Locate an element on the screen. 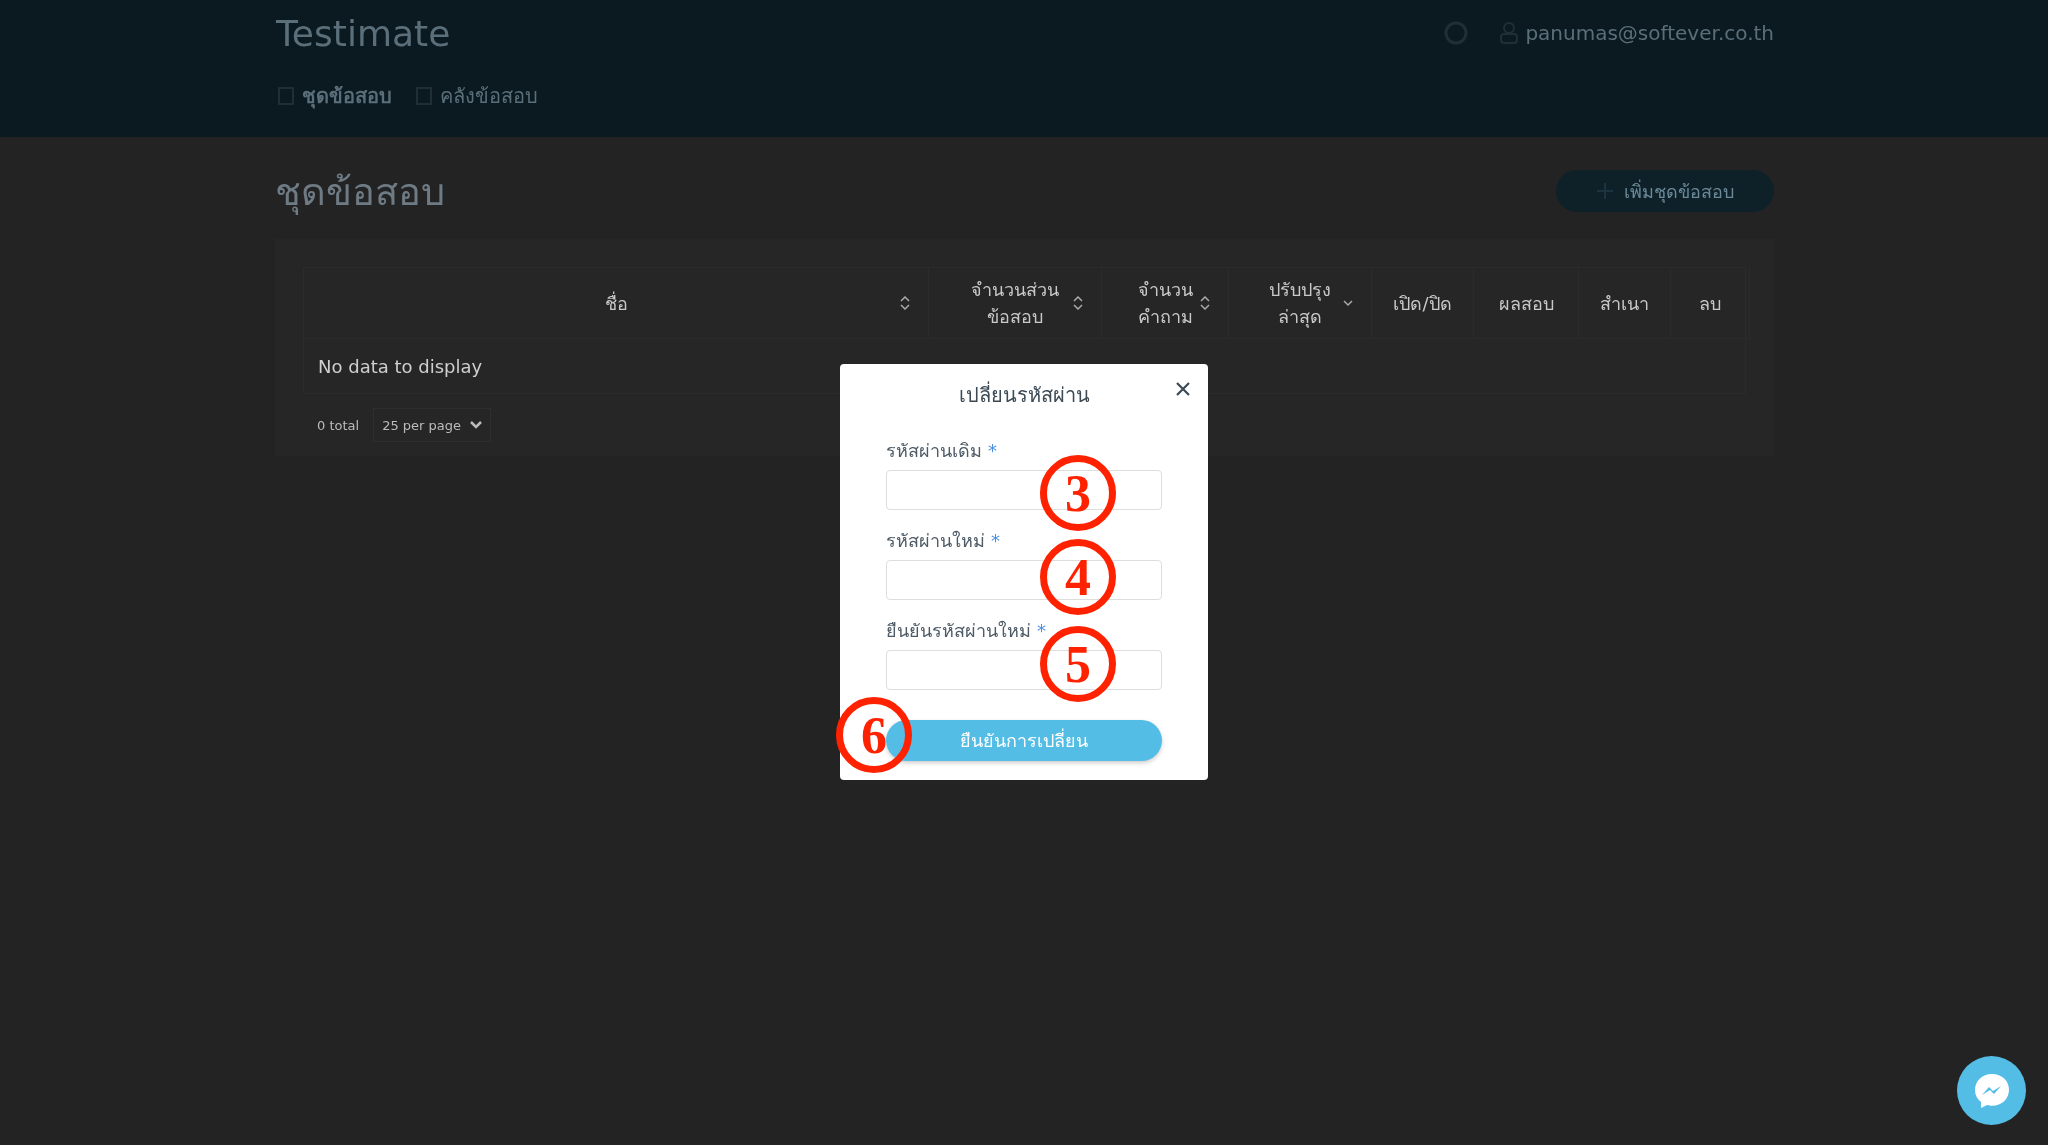 This screenshot has height=1145, width=2048. step-number-marker: 3 is located at coordinates (1078, 493).